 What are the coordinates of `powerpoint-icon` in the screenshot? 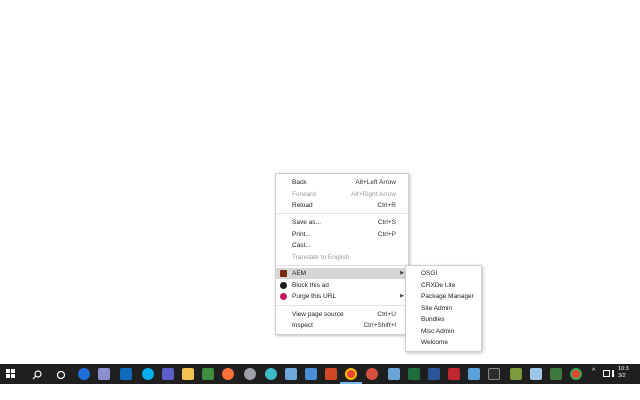 It's located at (331, 374).